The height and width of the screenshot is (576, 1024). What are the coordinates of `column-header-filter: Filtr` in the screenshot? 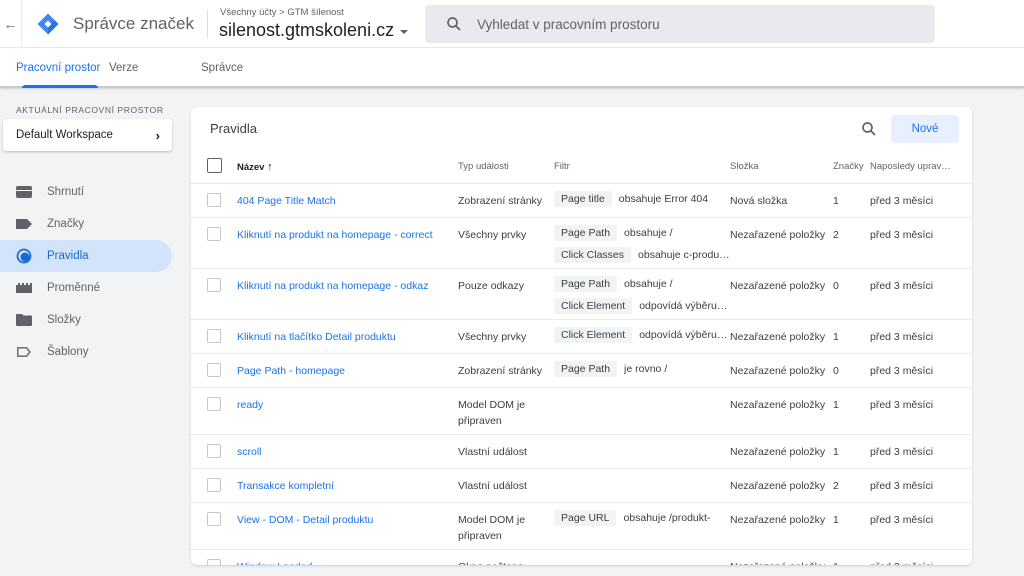 It's located at (642, 167).